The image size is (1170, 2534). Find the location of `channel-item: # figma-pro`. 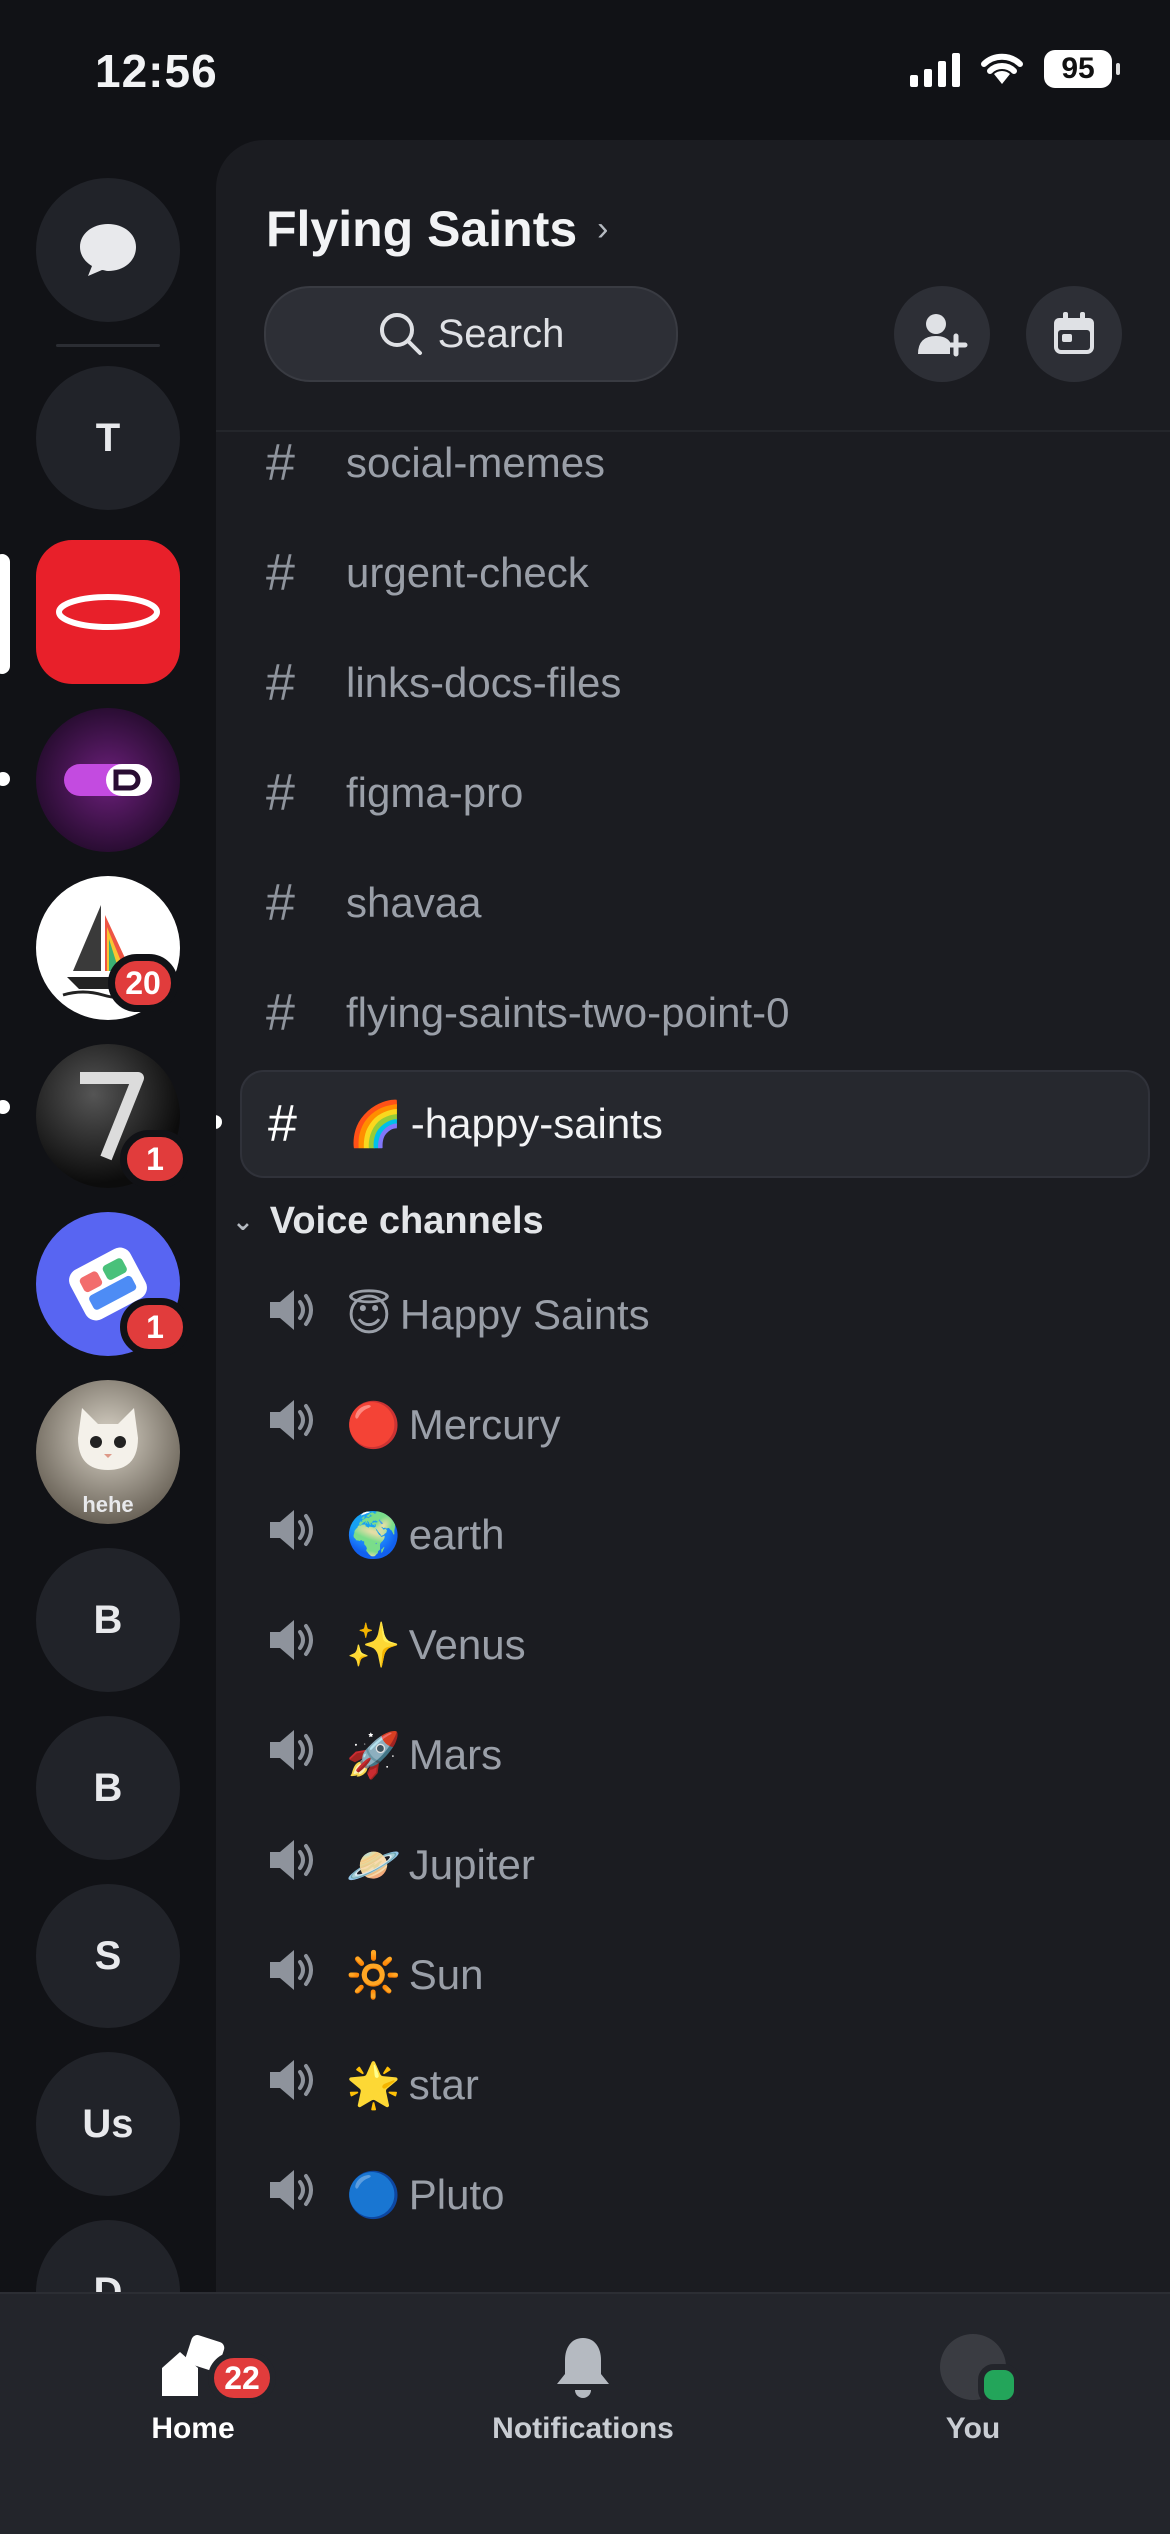

channel-item: # figma-pro is located at coordinates (394, 793).